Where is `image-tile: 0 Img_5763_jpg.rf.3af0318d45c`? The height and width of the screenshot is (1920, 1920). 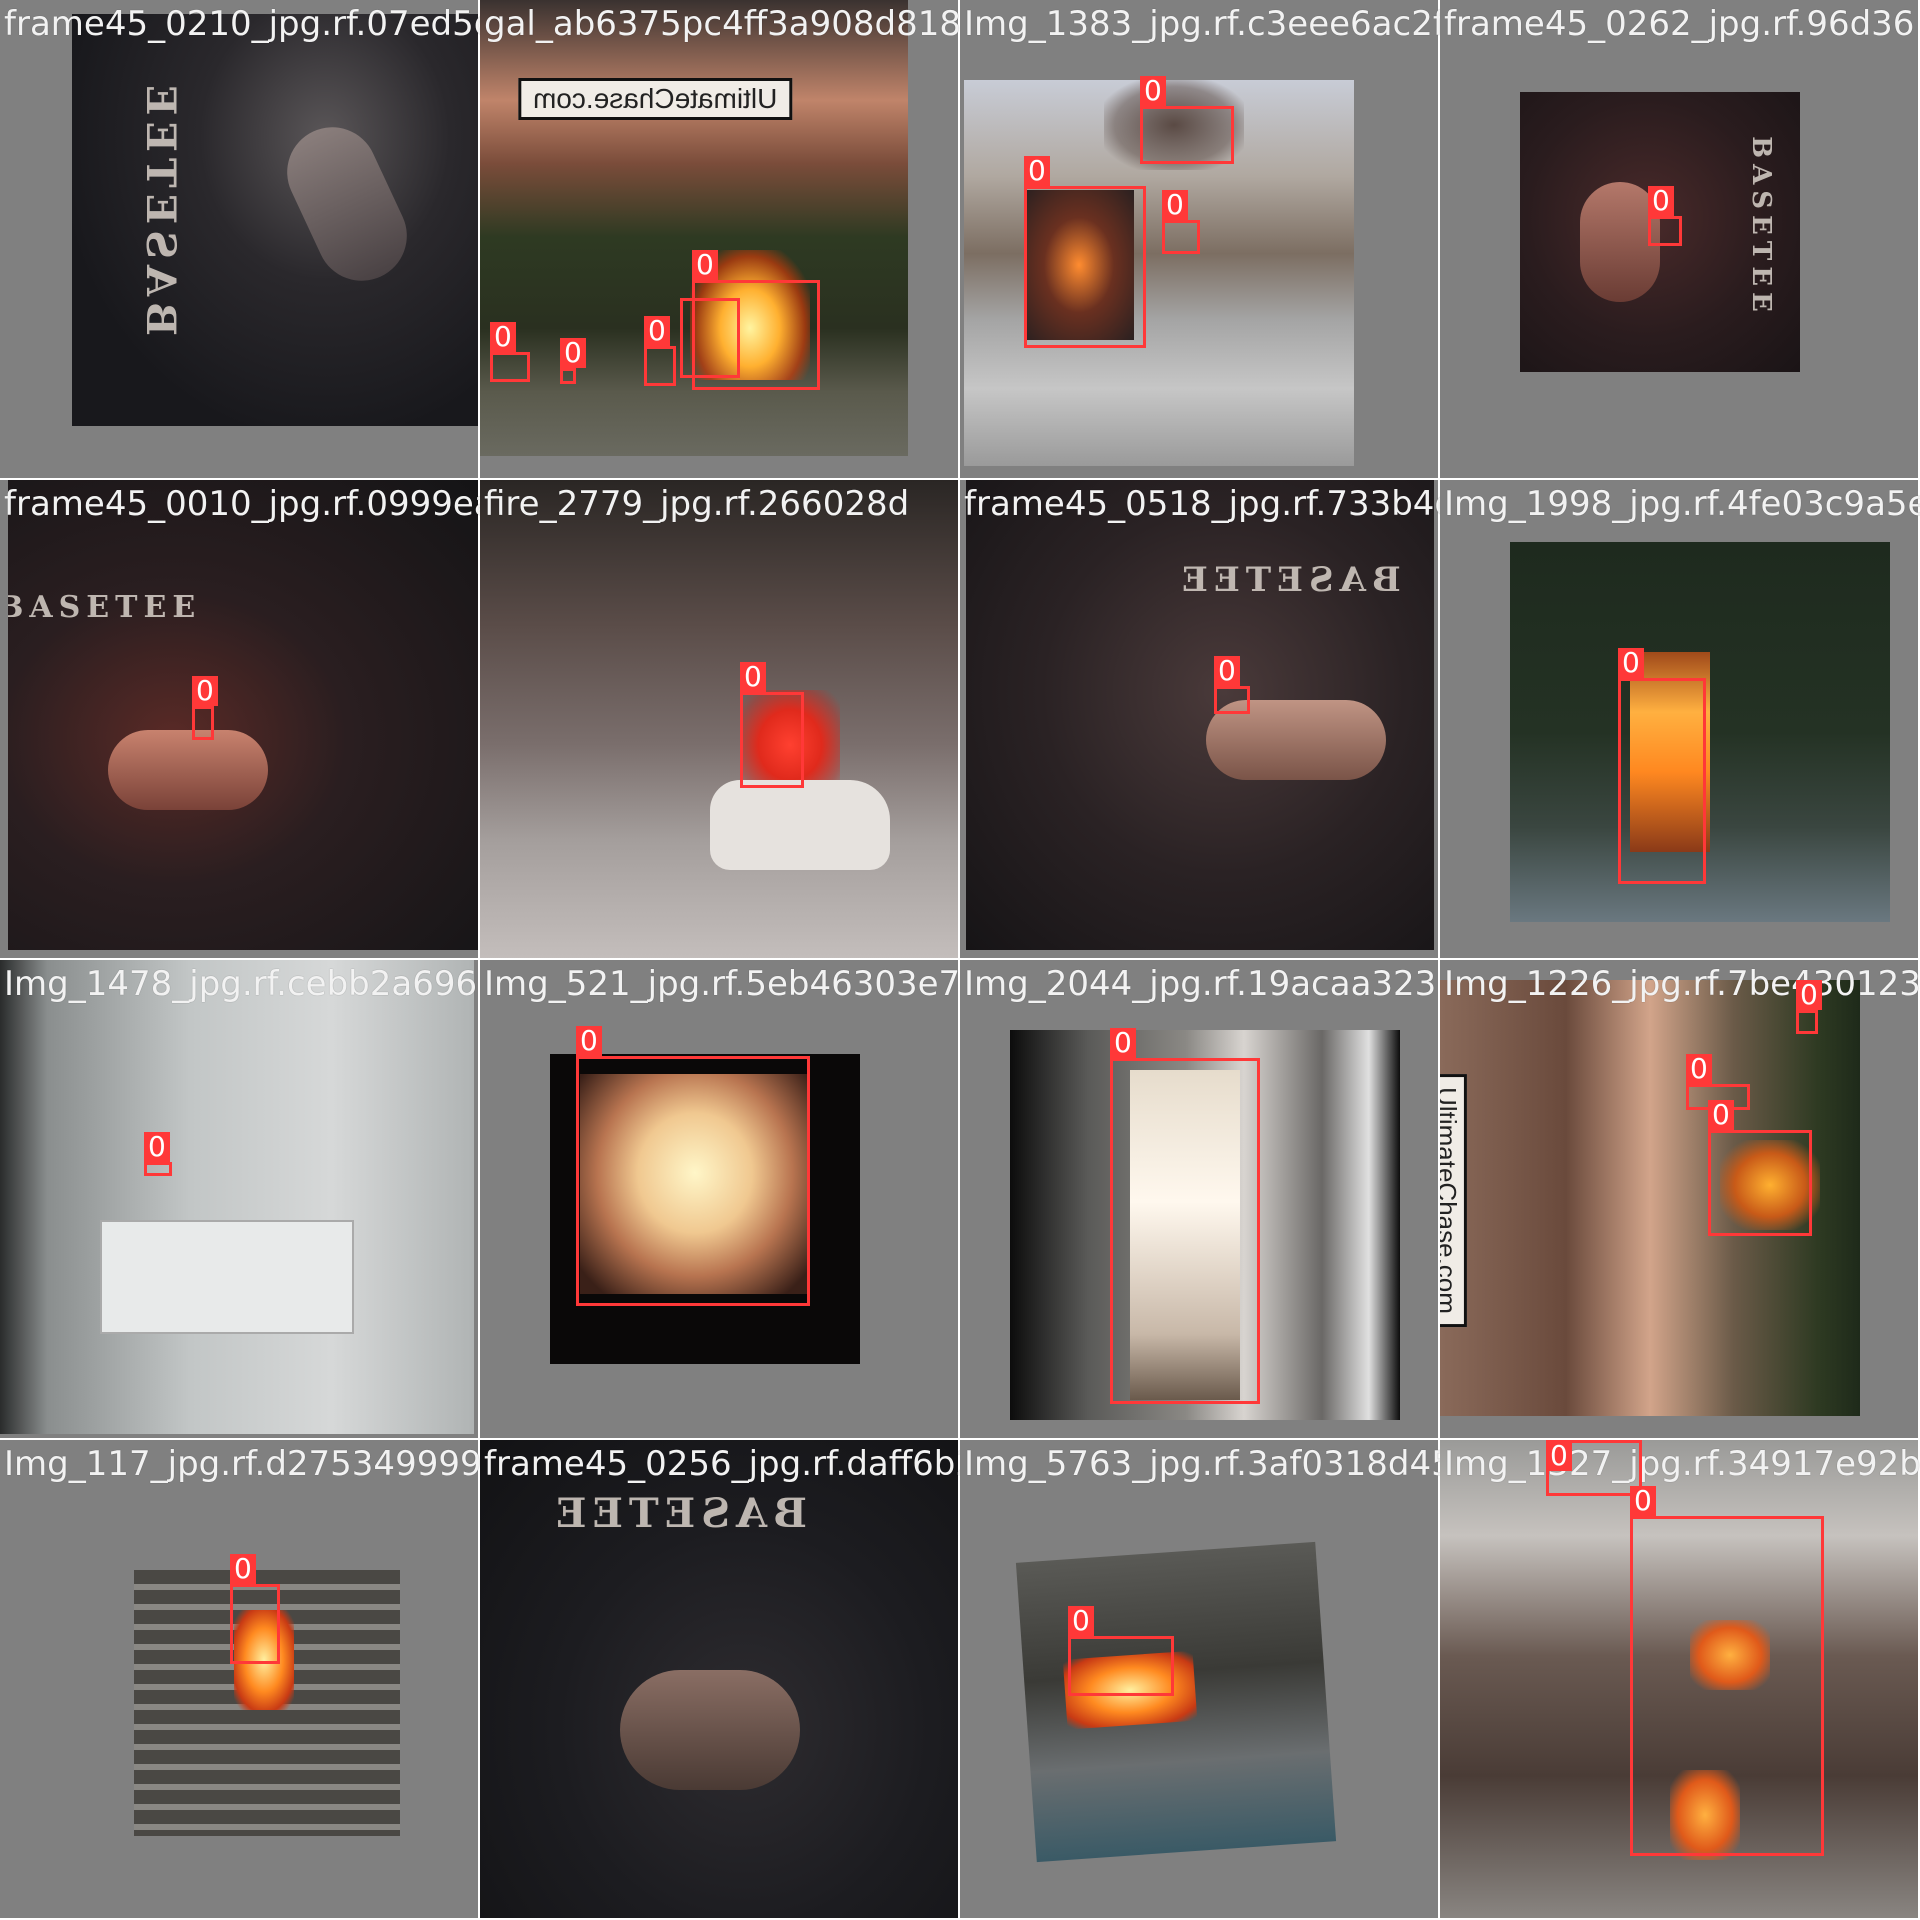
image-tile: 0 Img_5763_jpg.rf.3af0318d45c is located at coordinates (1200, 1680).